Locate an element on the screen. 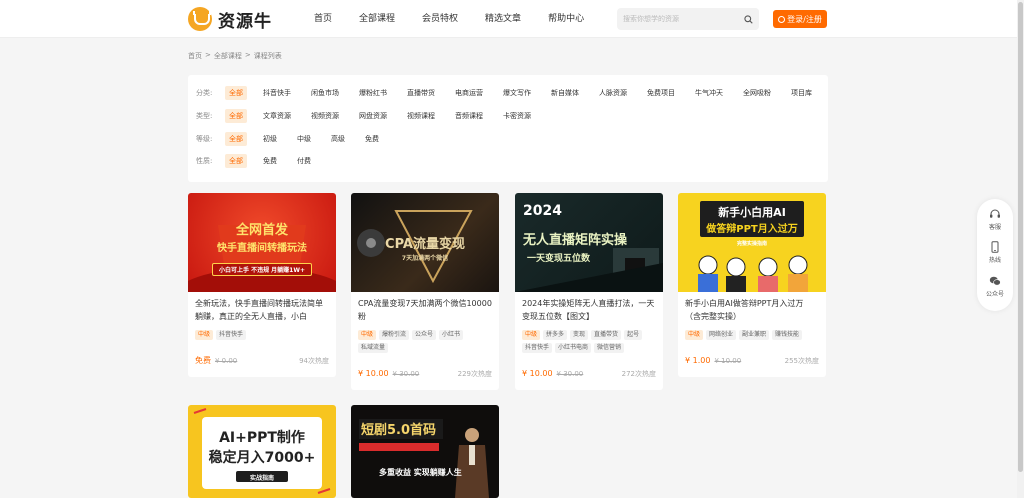 Image resolution: width=1024 pixels, height=498 pixels. filter-option: 视频资源 is located at coordinates (325, 116).